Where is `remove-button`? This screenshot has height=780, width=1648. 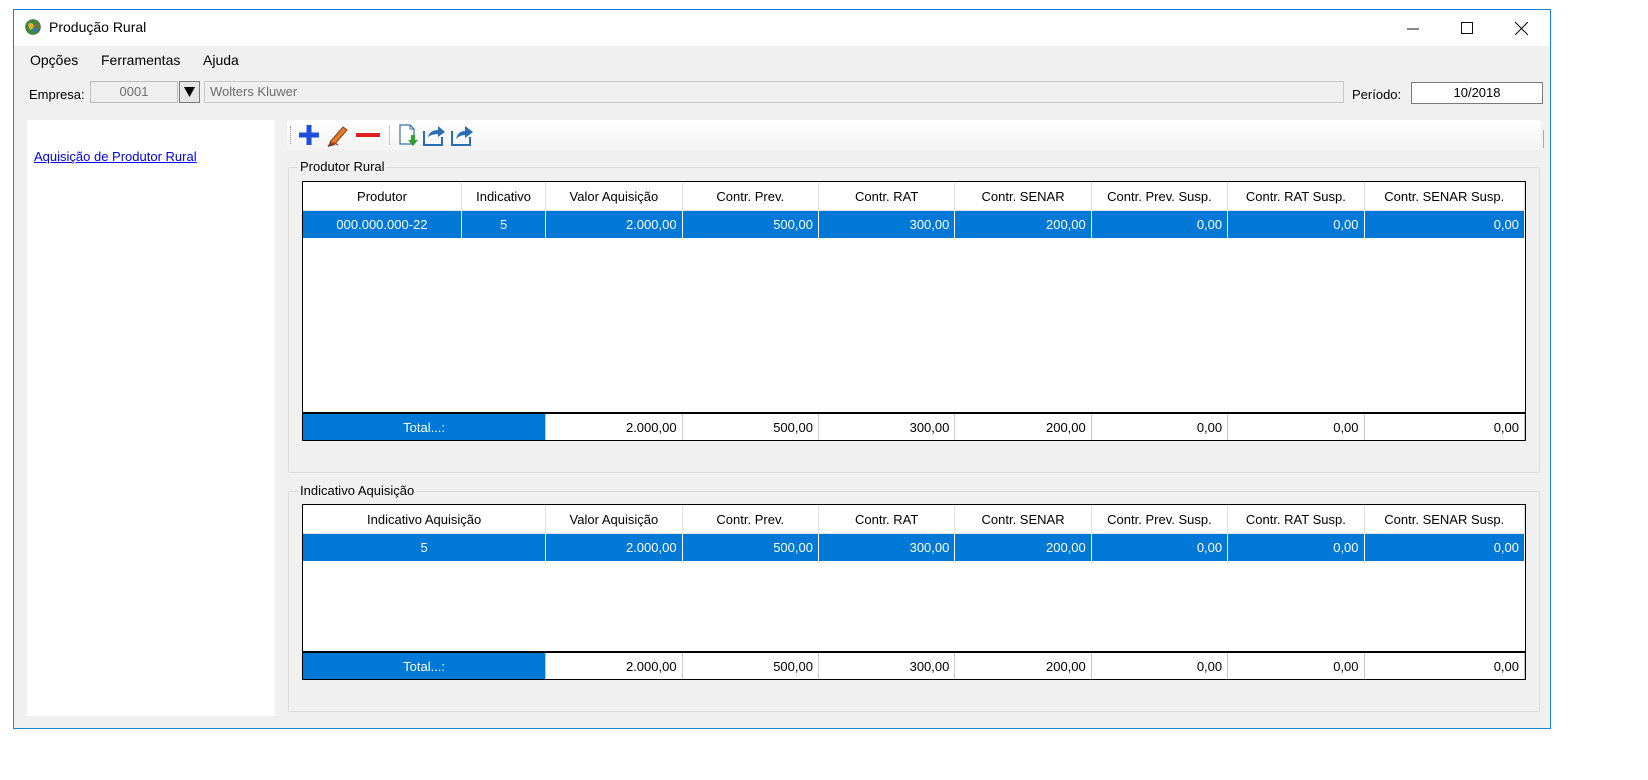
remove-button is located at coordinates (368, 135).